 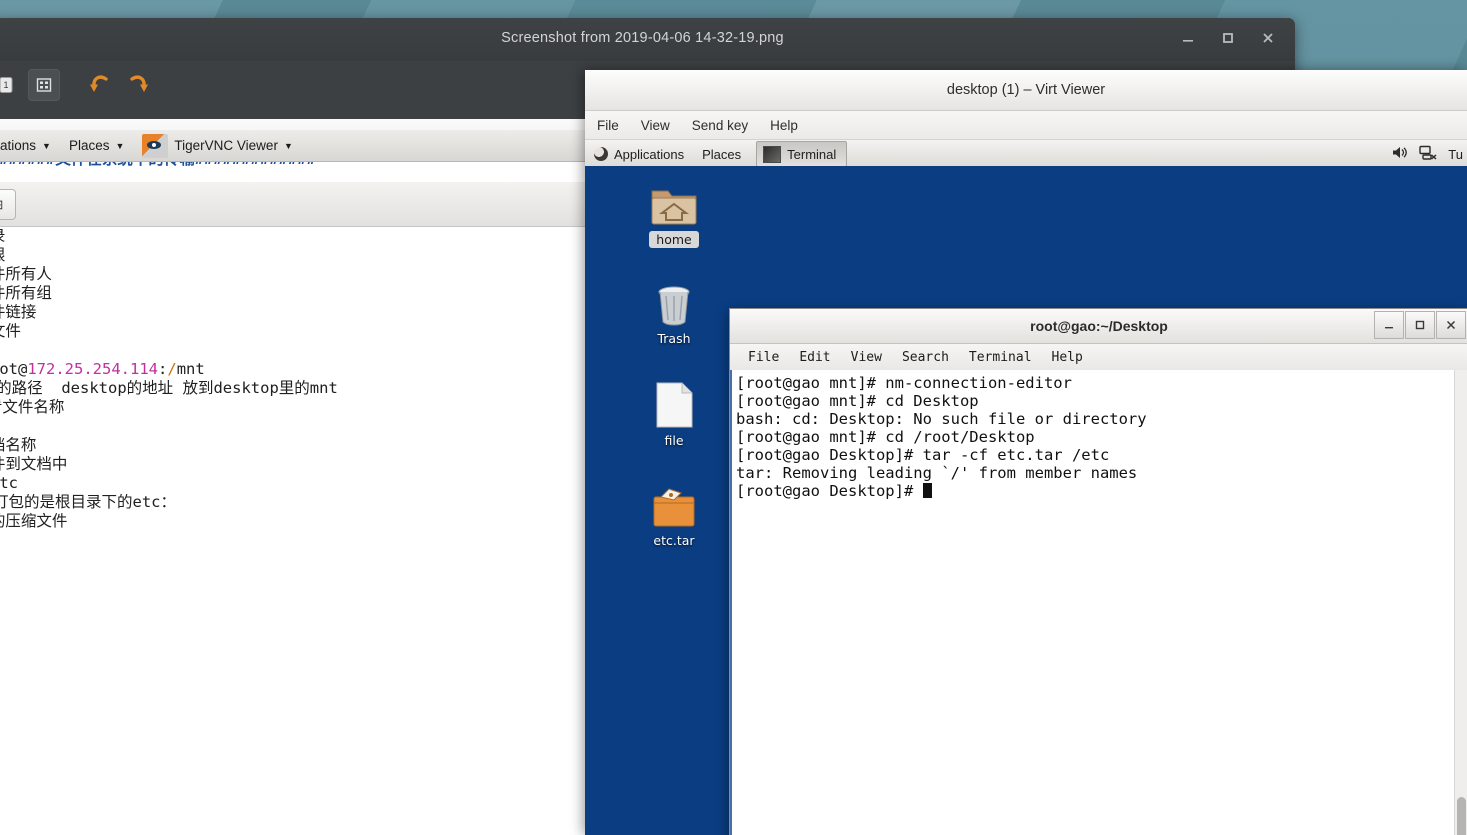 What do you see at coordinates (857, 401) in the screenshot?
I see `terminal-line: [root@gao mnt]# cd Desktop` at bounding box center [857, 401].